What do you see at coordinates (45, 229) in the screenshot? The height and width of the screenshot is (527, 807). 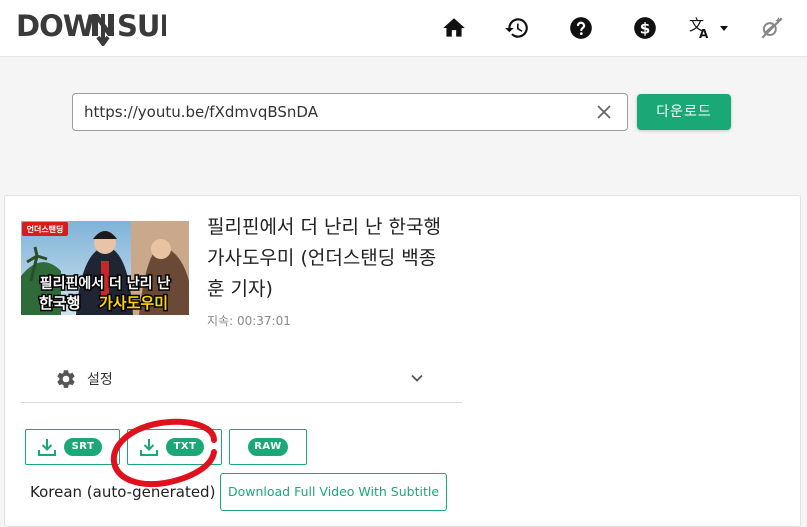 I see `thumbnail-badge-text: 언더스탠딩` at bounding box center [45, 229].